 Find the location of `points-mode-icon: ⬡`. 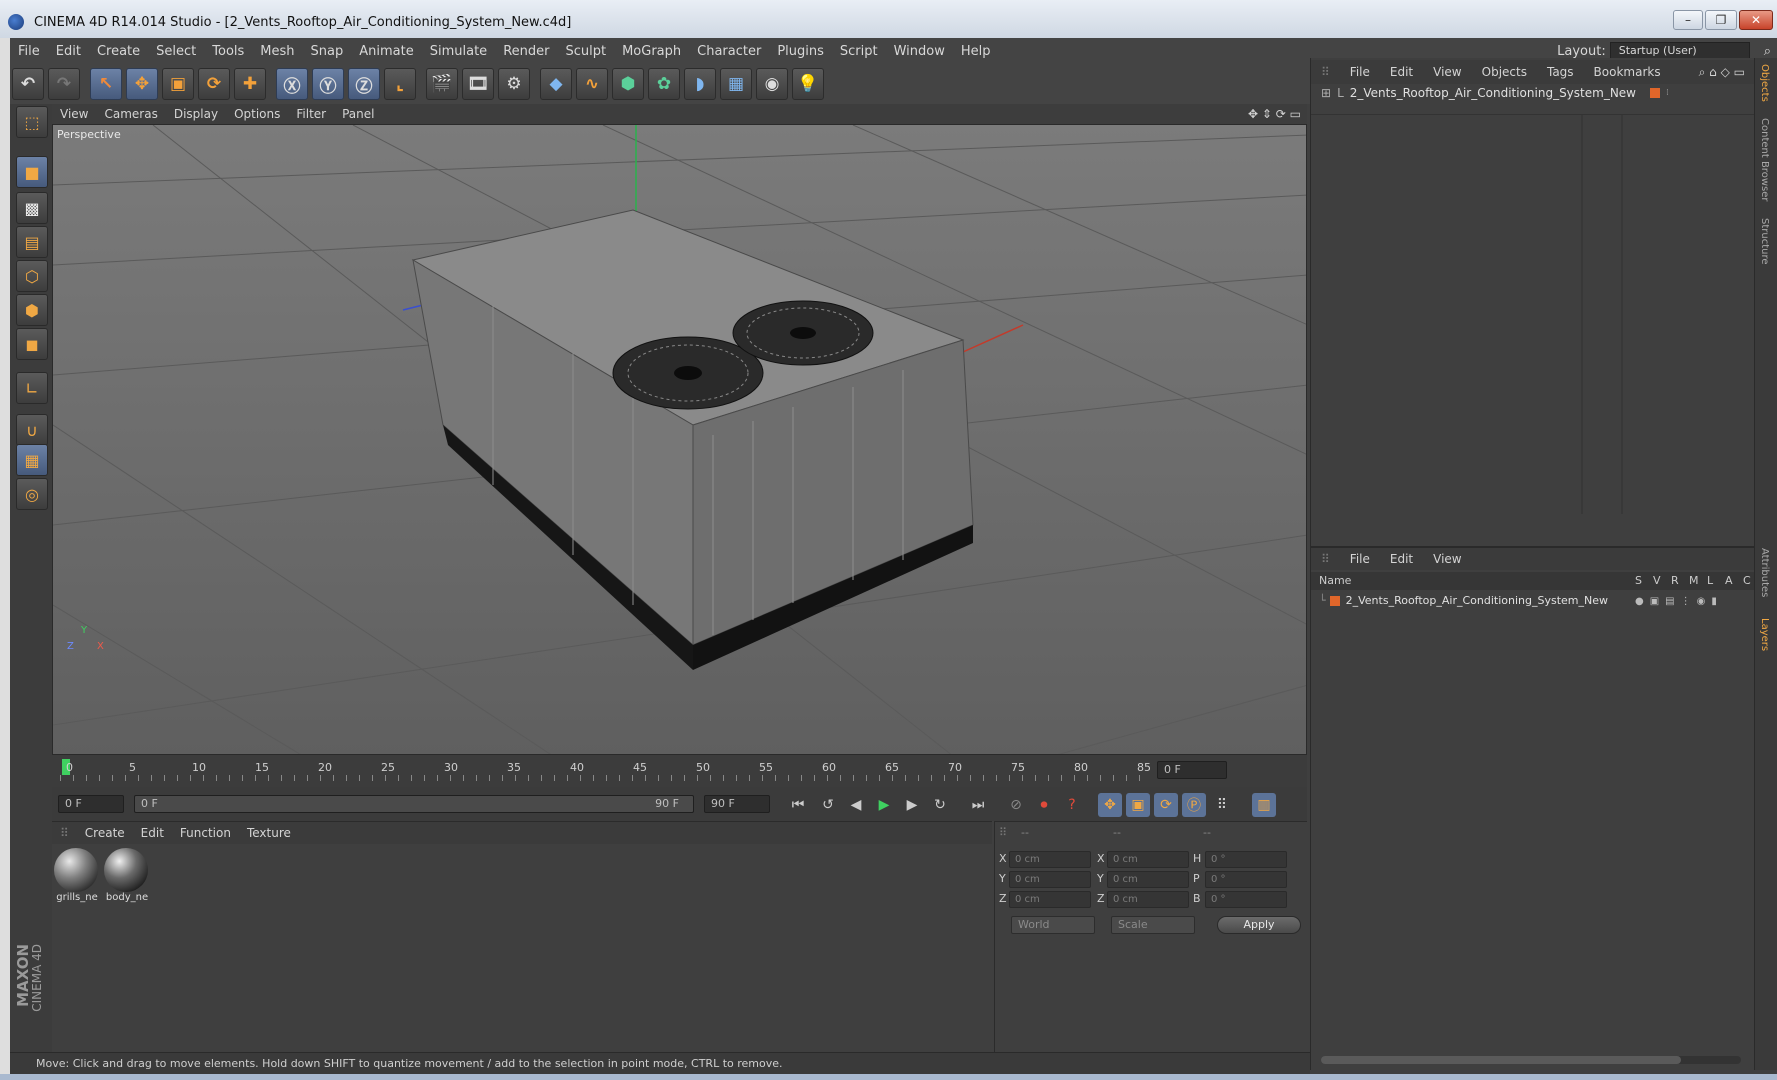

points-mode-icon: ⬡ is located at coordinates (32, 276).